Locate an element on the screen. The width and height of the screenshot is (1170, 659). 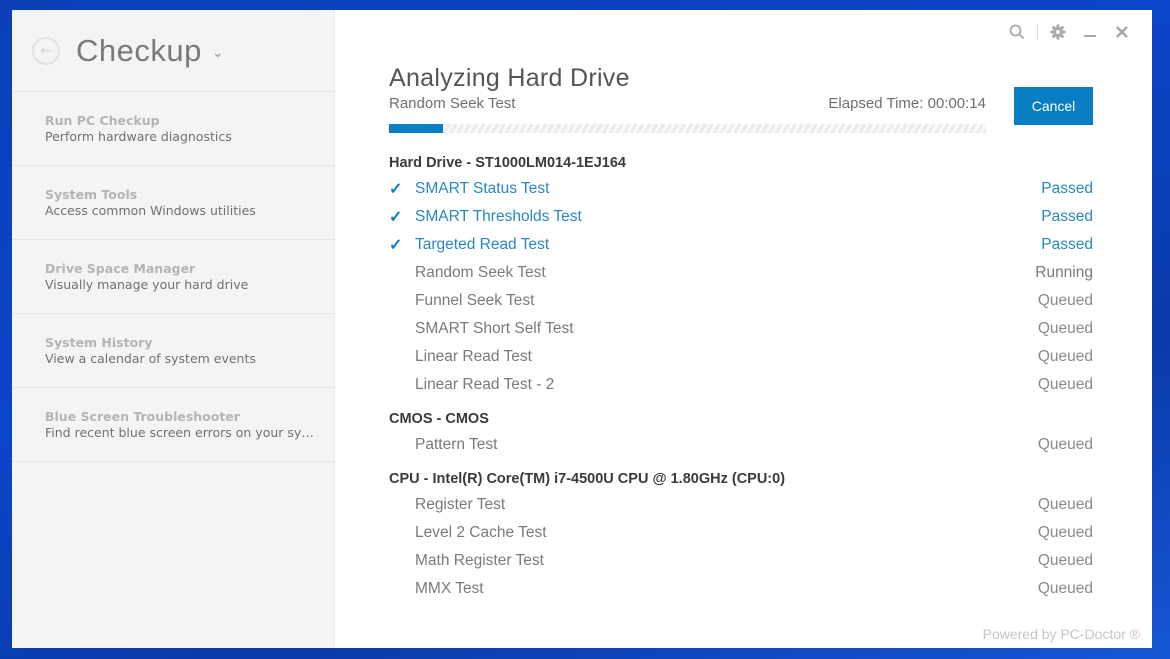
test-row: Pattern Test Queued is located at coordinates (741, 445).